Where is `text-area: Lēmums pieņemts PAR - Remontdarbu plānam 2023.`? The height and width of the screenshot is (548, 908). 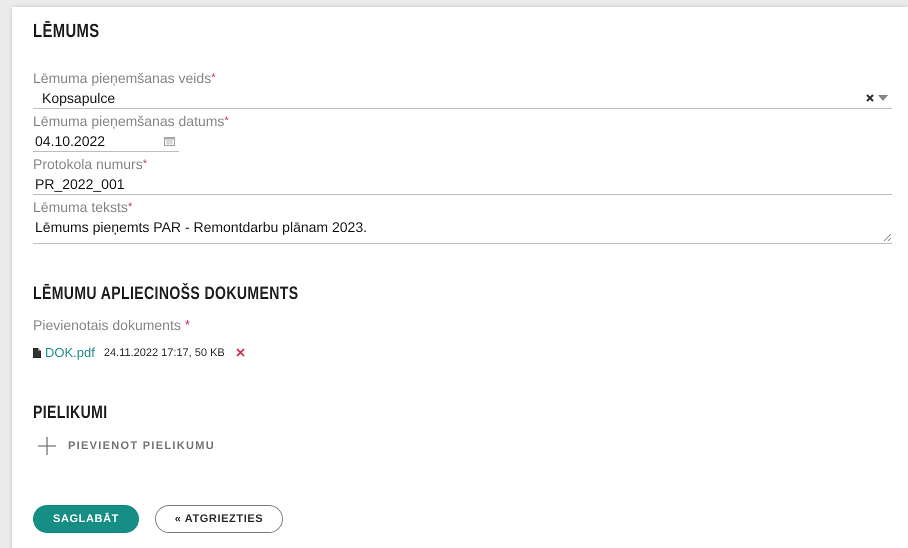
text-area: Lēmums pieņemts PAR - Remontdarbu plānam 2023. is located at coordinates (462, 230).